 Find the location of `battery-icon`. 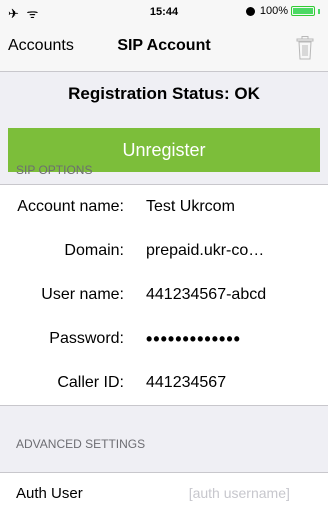

battery-icon is located at coordinates (303, 11).